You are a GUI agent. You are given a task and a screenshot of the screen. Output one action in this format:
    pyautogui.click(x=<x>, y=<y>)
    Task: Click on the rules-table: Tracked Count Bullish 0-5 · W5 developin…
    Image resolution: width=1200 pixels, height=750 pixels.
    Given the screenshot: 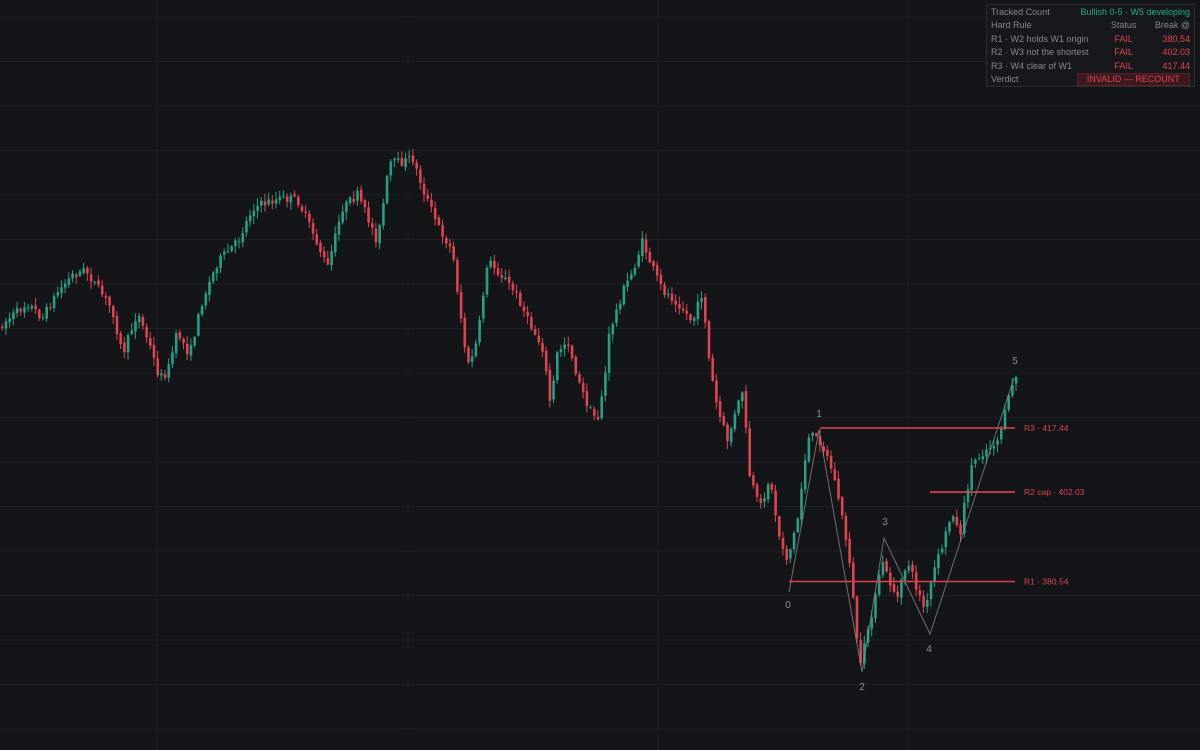 What is the action you would take?
    pyautogui.click(x=1090, y=45)
    